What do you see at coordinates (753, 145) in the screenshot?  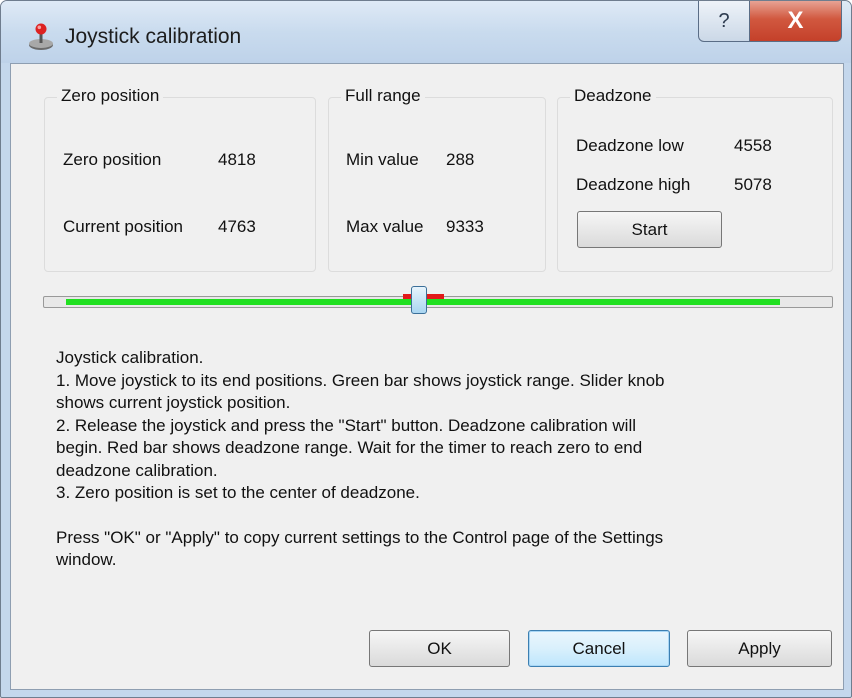 I see `deadzone-low-value: 4558` at bounding box center [753, 145].